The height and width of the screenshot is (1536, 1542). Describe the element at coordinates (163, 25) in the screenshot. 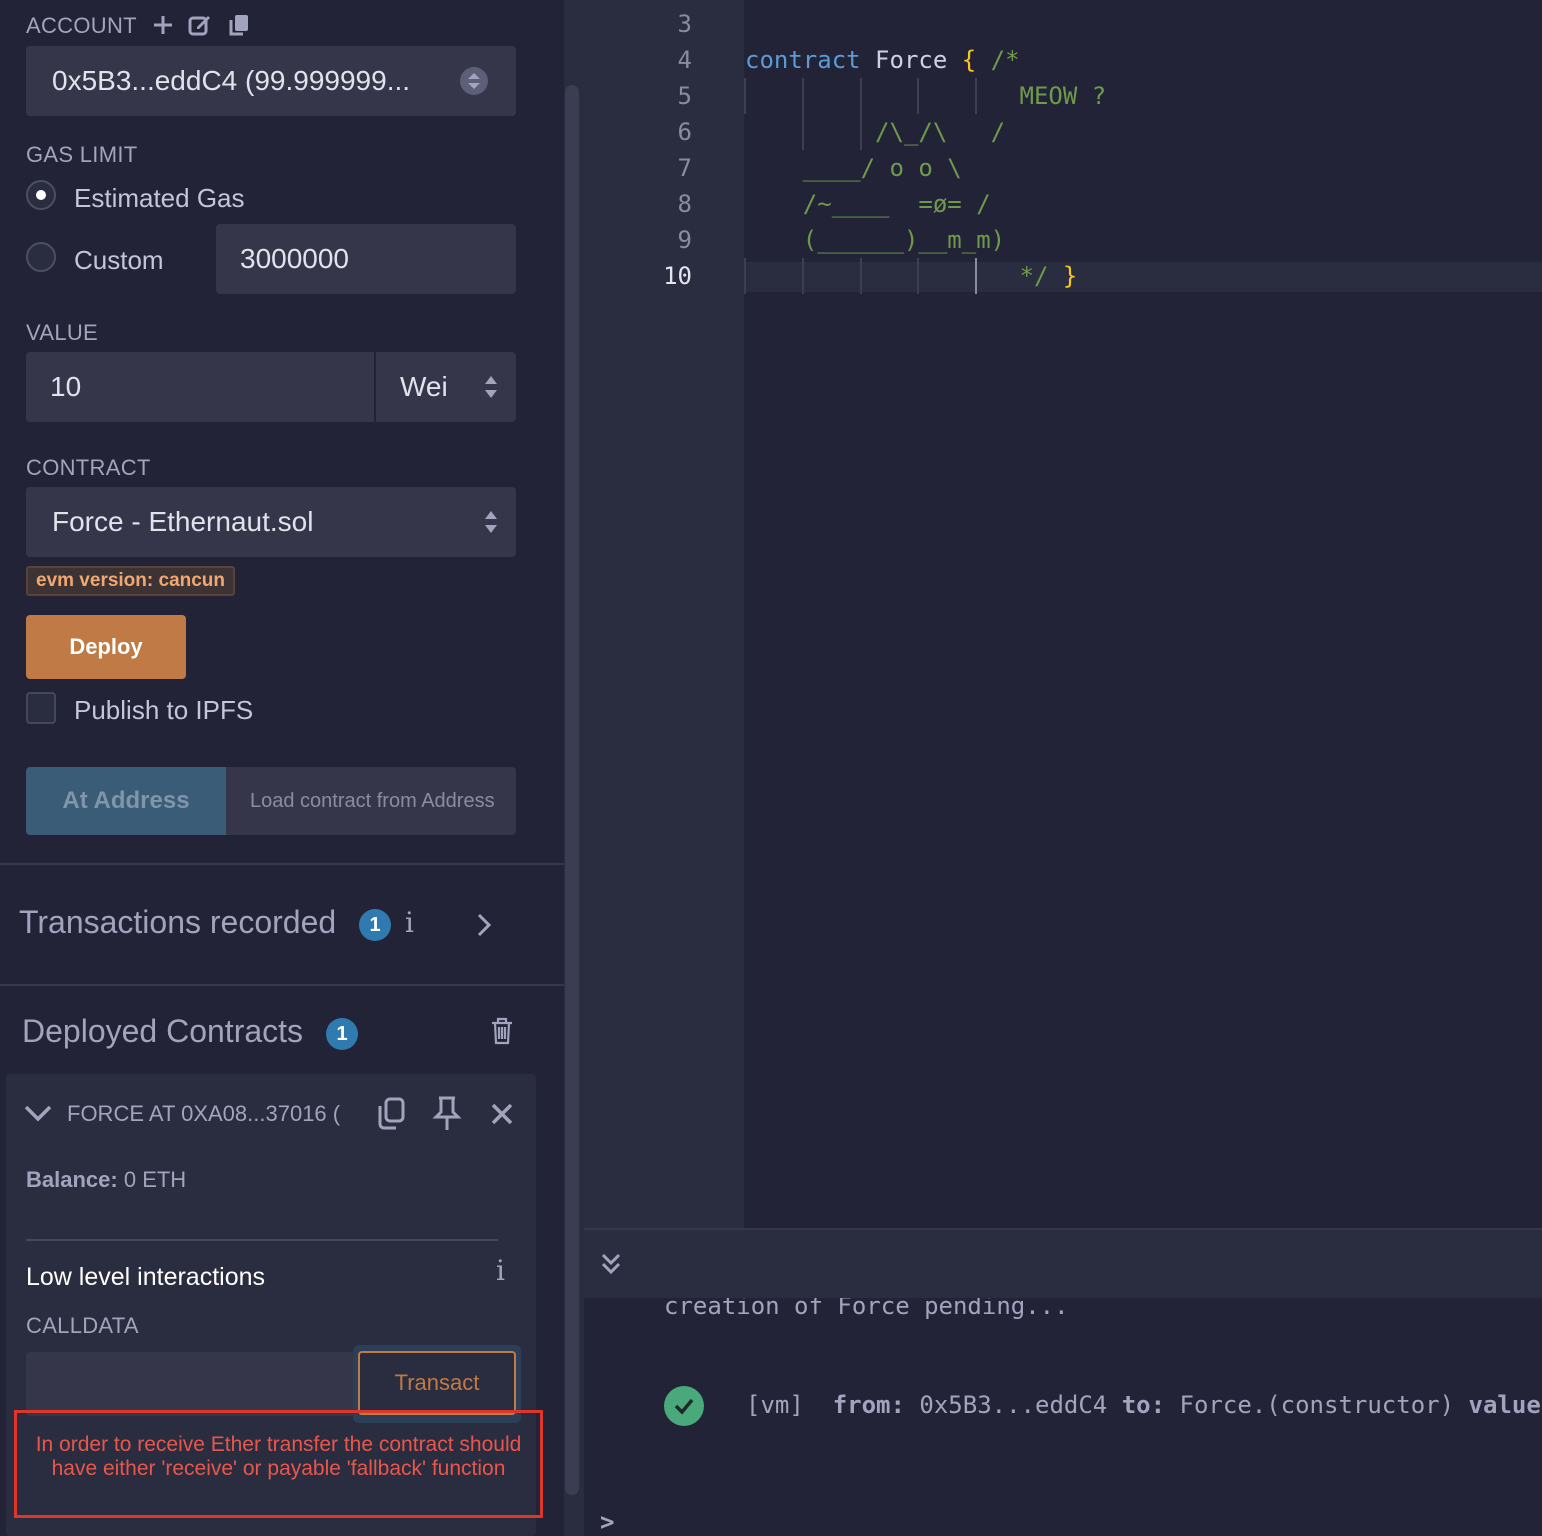

I see `plus-icon` at that location.